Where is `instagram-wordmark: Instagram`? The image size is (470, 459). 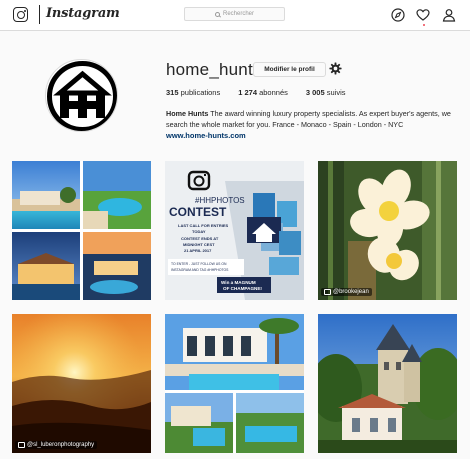 instagram-wordmark: Instagram is located at coordinates (83, 13).